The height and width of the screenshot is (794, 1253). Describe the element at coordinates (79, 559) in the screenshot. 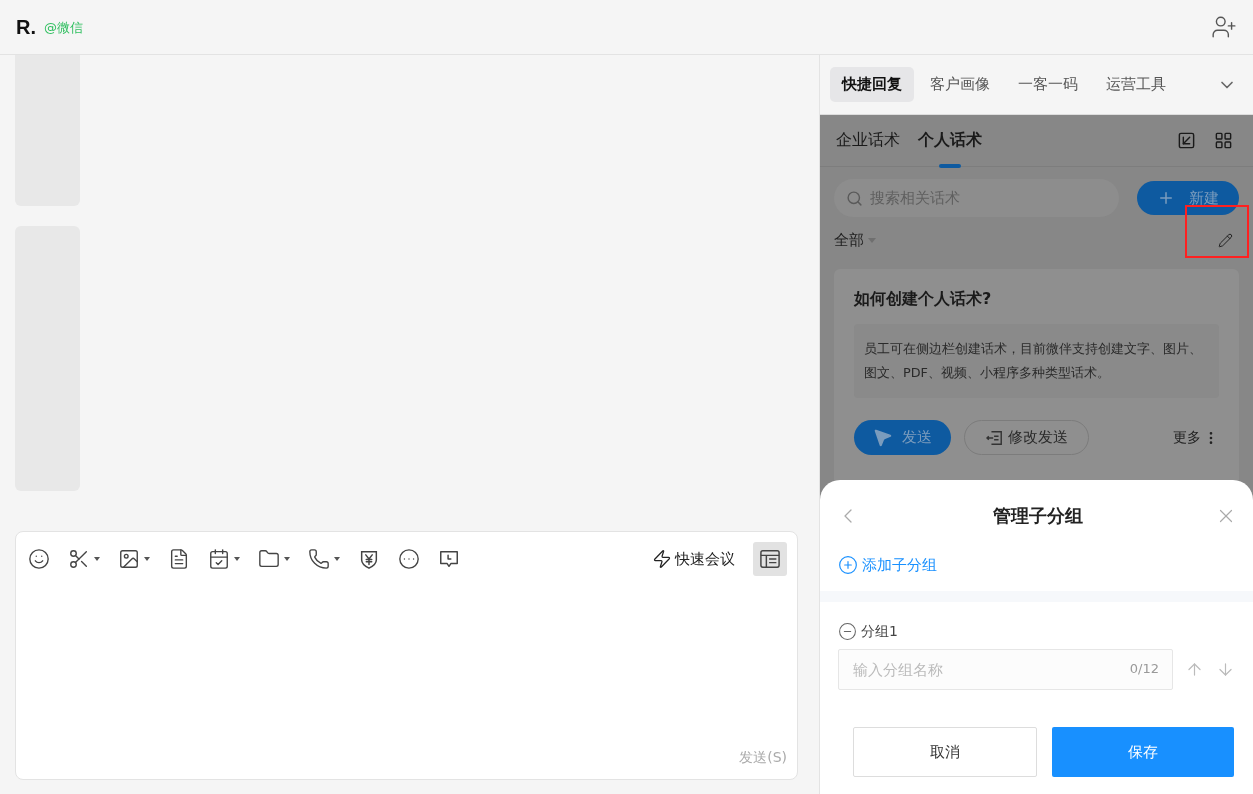

I see `scissors-icon` at that location.